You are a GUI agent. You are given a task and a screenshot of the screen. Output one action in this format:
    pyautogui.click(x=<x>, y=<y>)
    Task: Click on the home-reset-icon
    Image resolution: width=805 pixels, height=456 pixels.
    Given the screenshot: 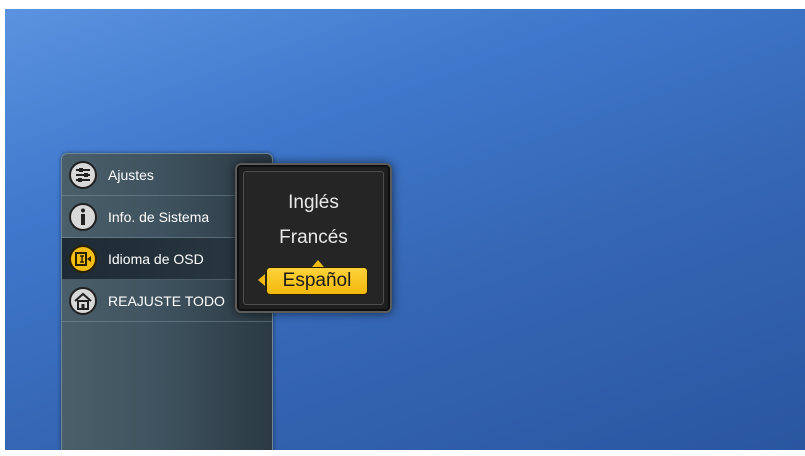 What is the action you would take?
    pyautogui.click(x=83, y=301)
    